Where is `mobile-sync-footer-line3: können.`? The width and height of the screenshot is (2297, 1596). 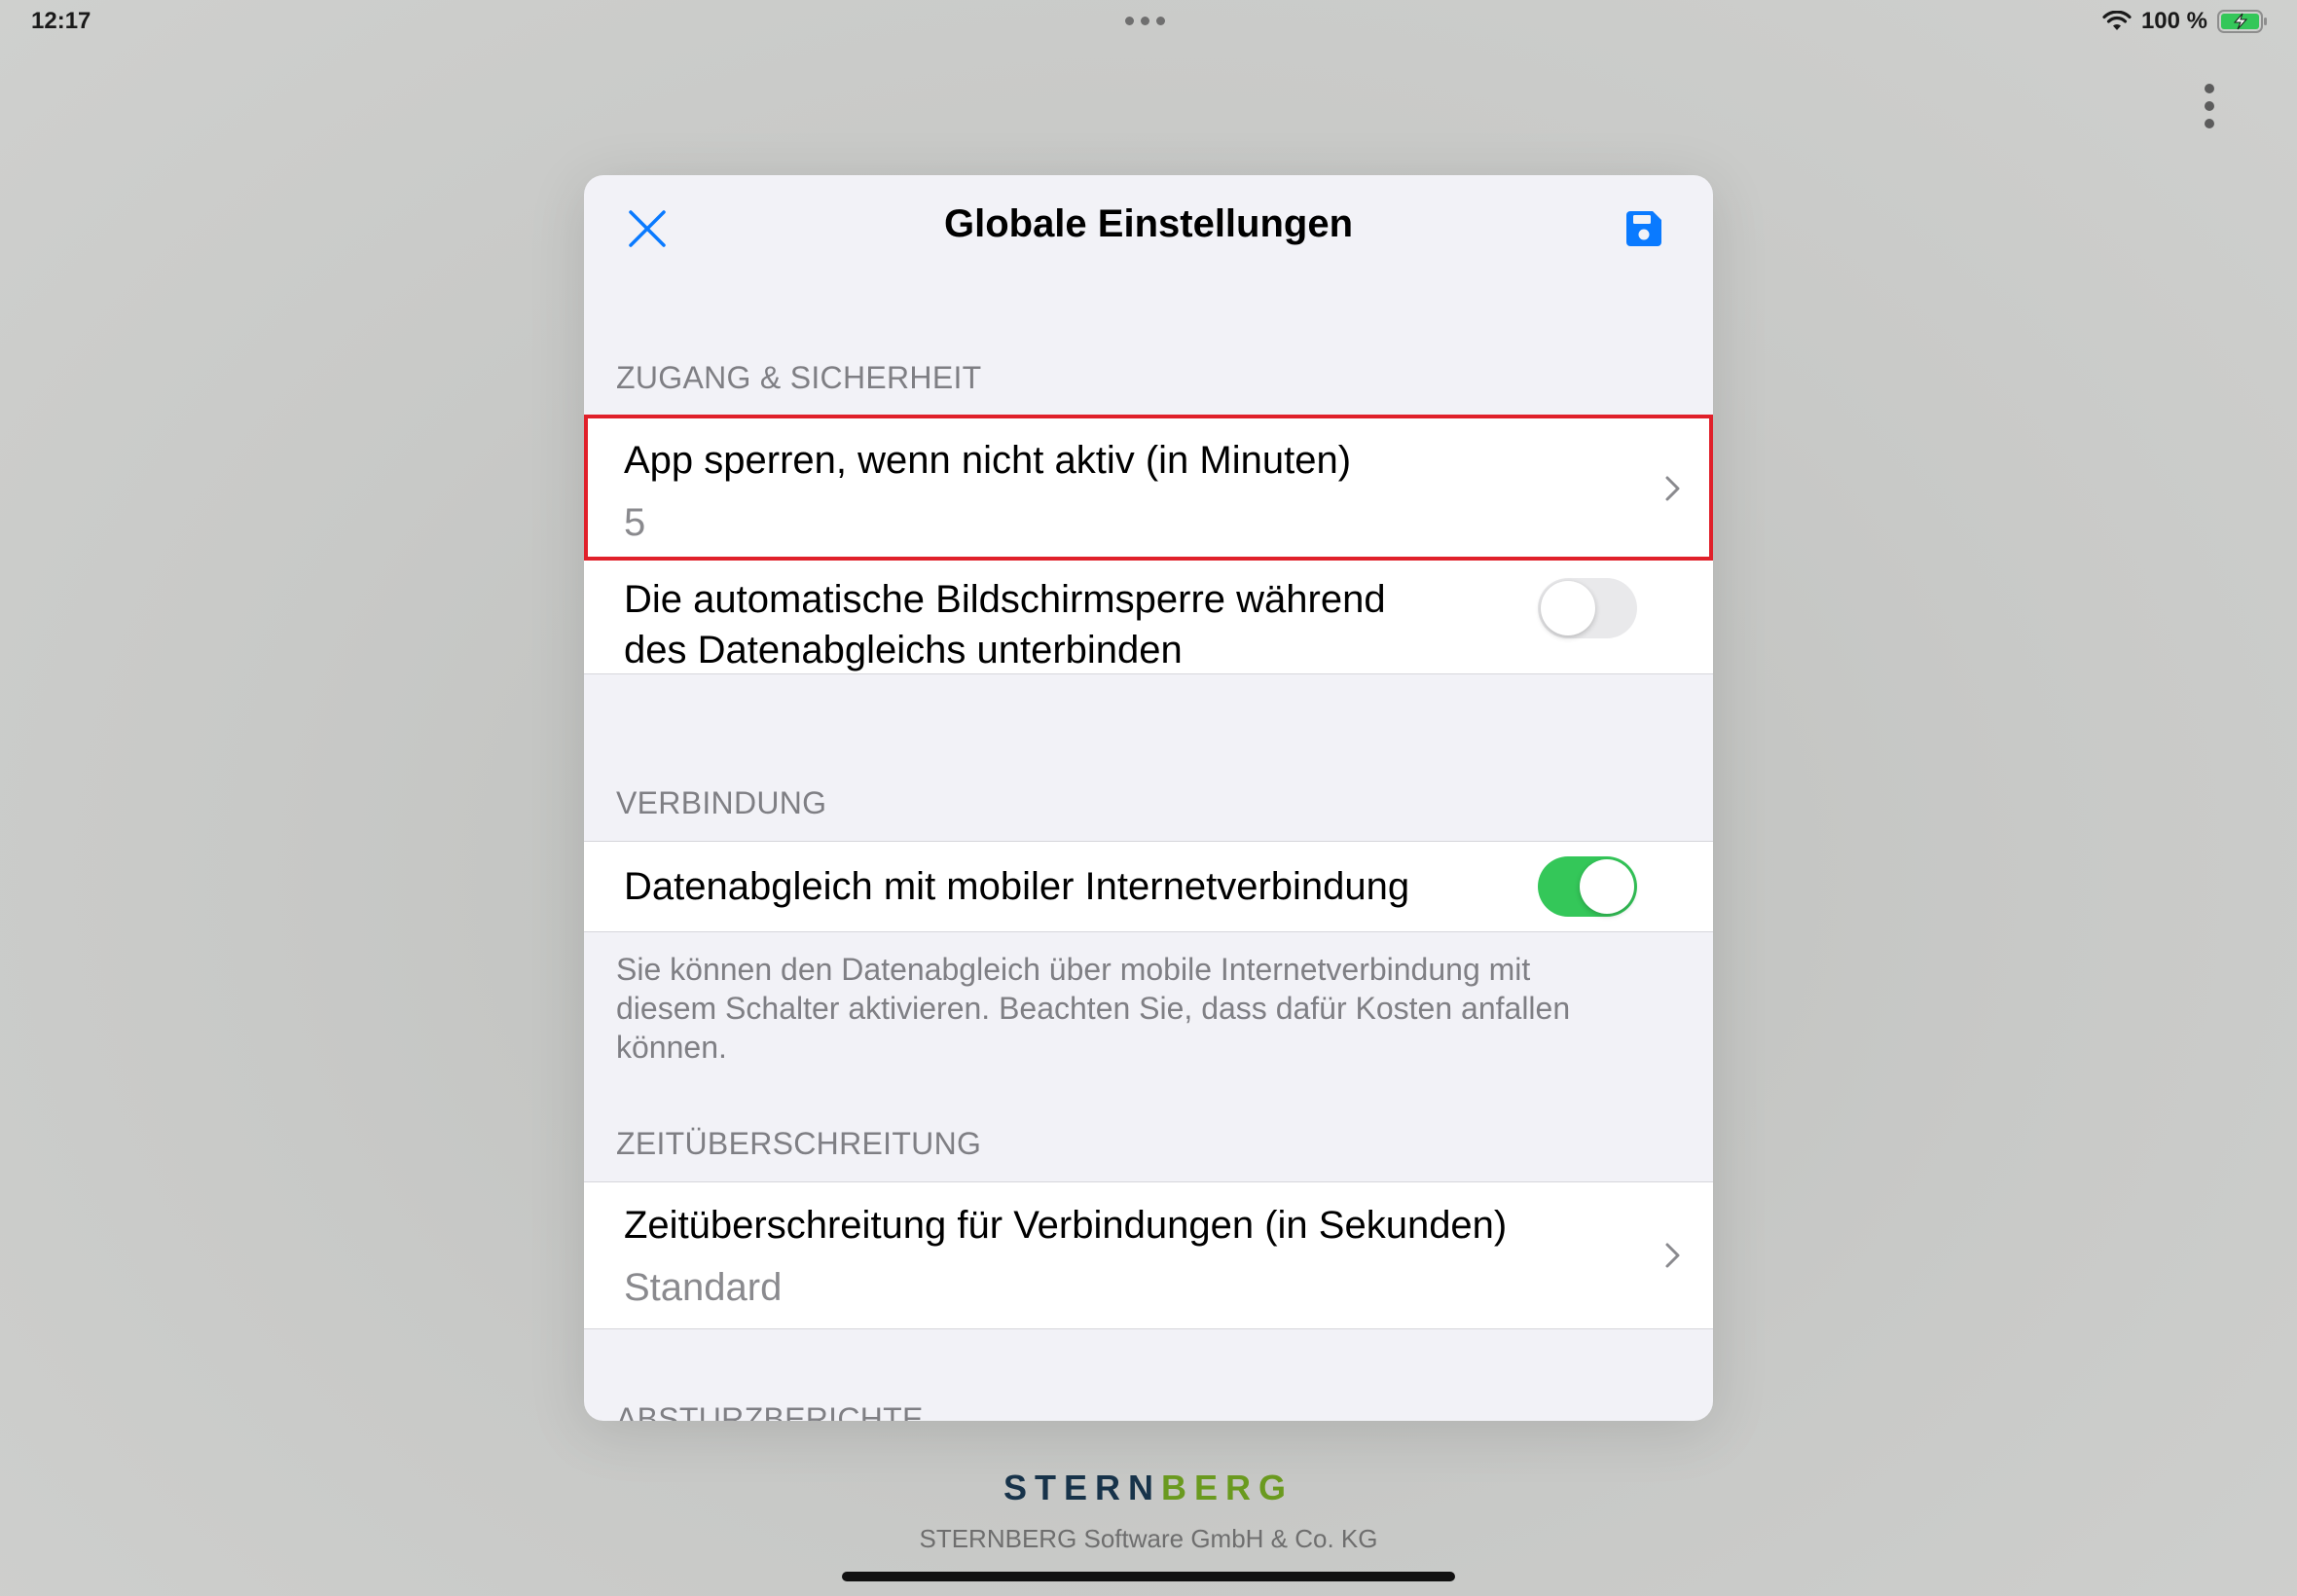 mobile-sync-footer-line3: können. is located at coordinates (671, 1047).